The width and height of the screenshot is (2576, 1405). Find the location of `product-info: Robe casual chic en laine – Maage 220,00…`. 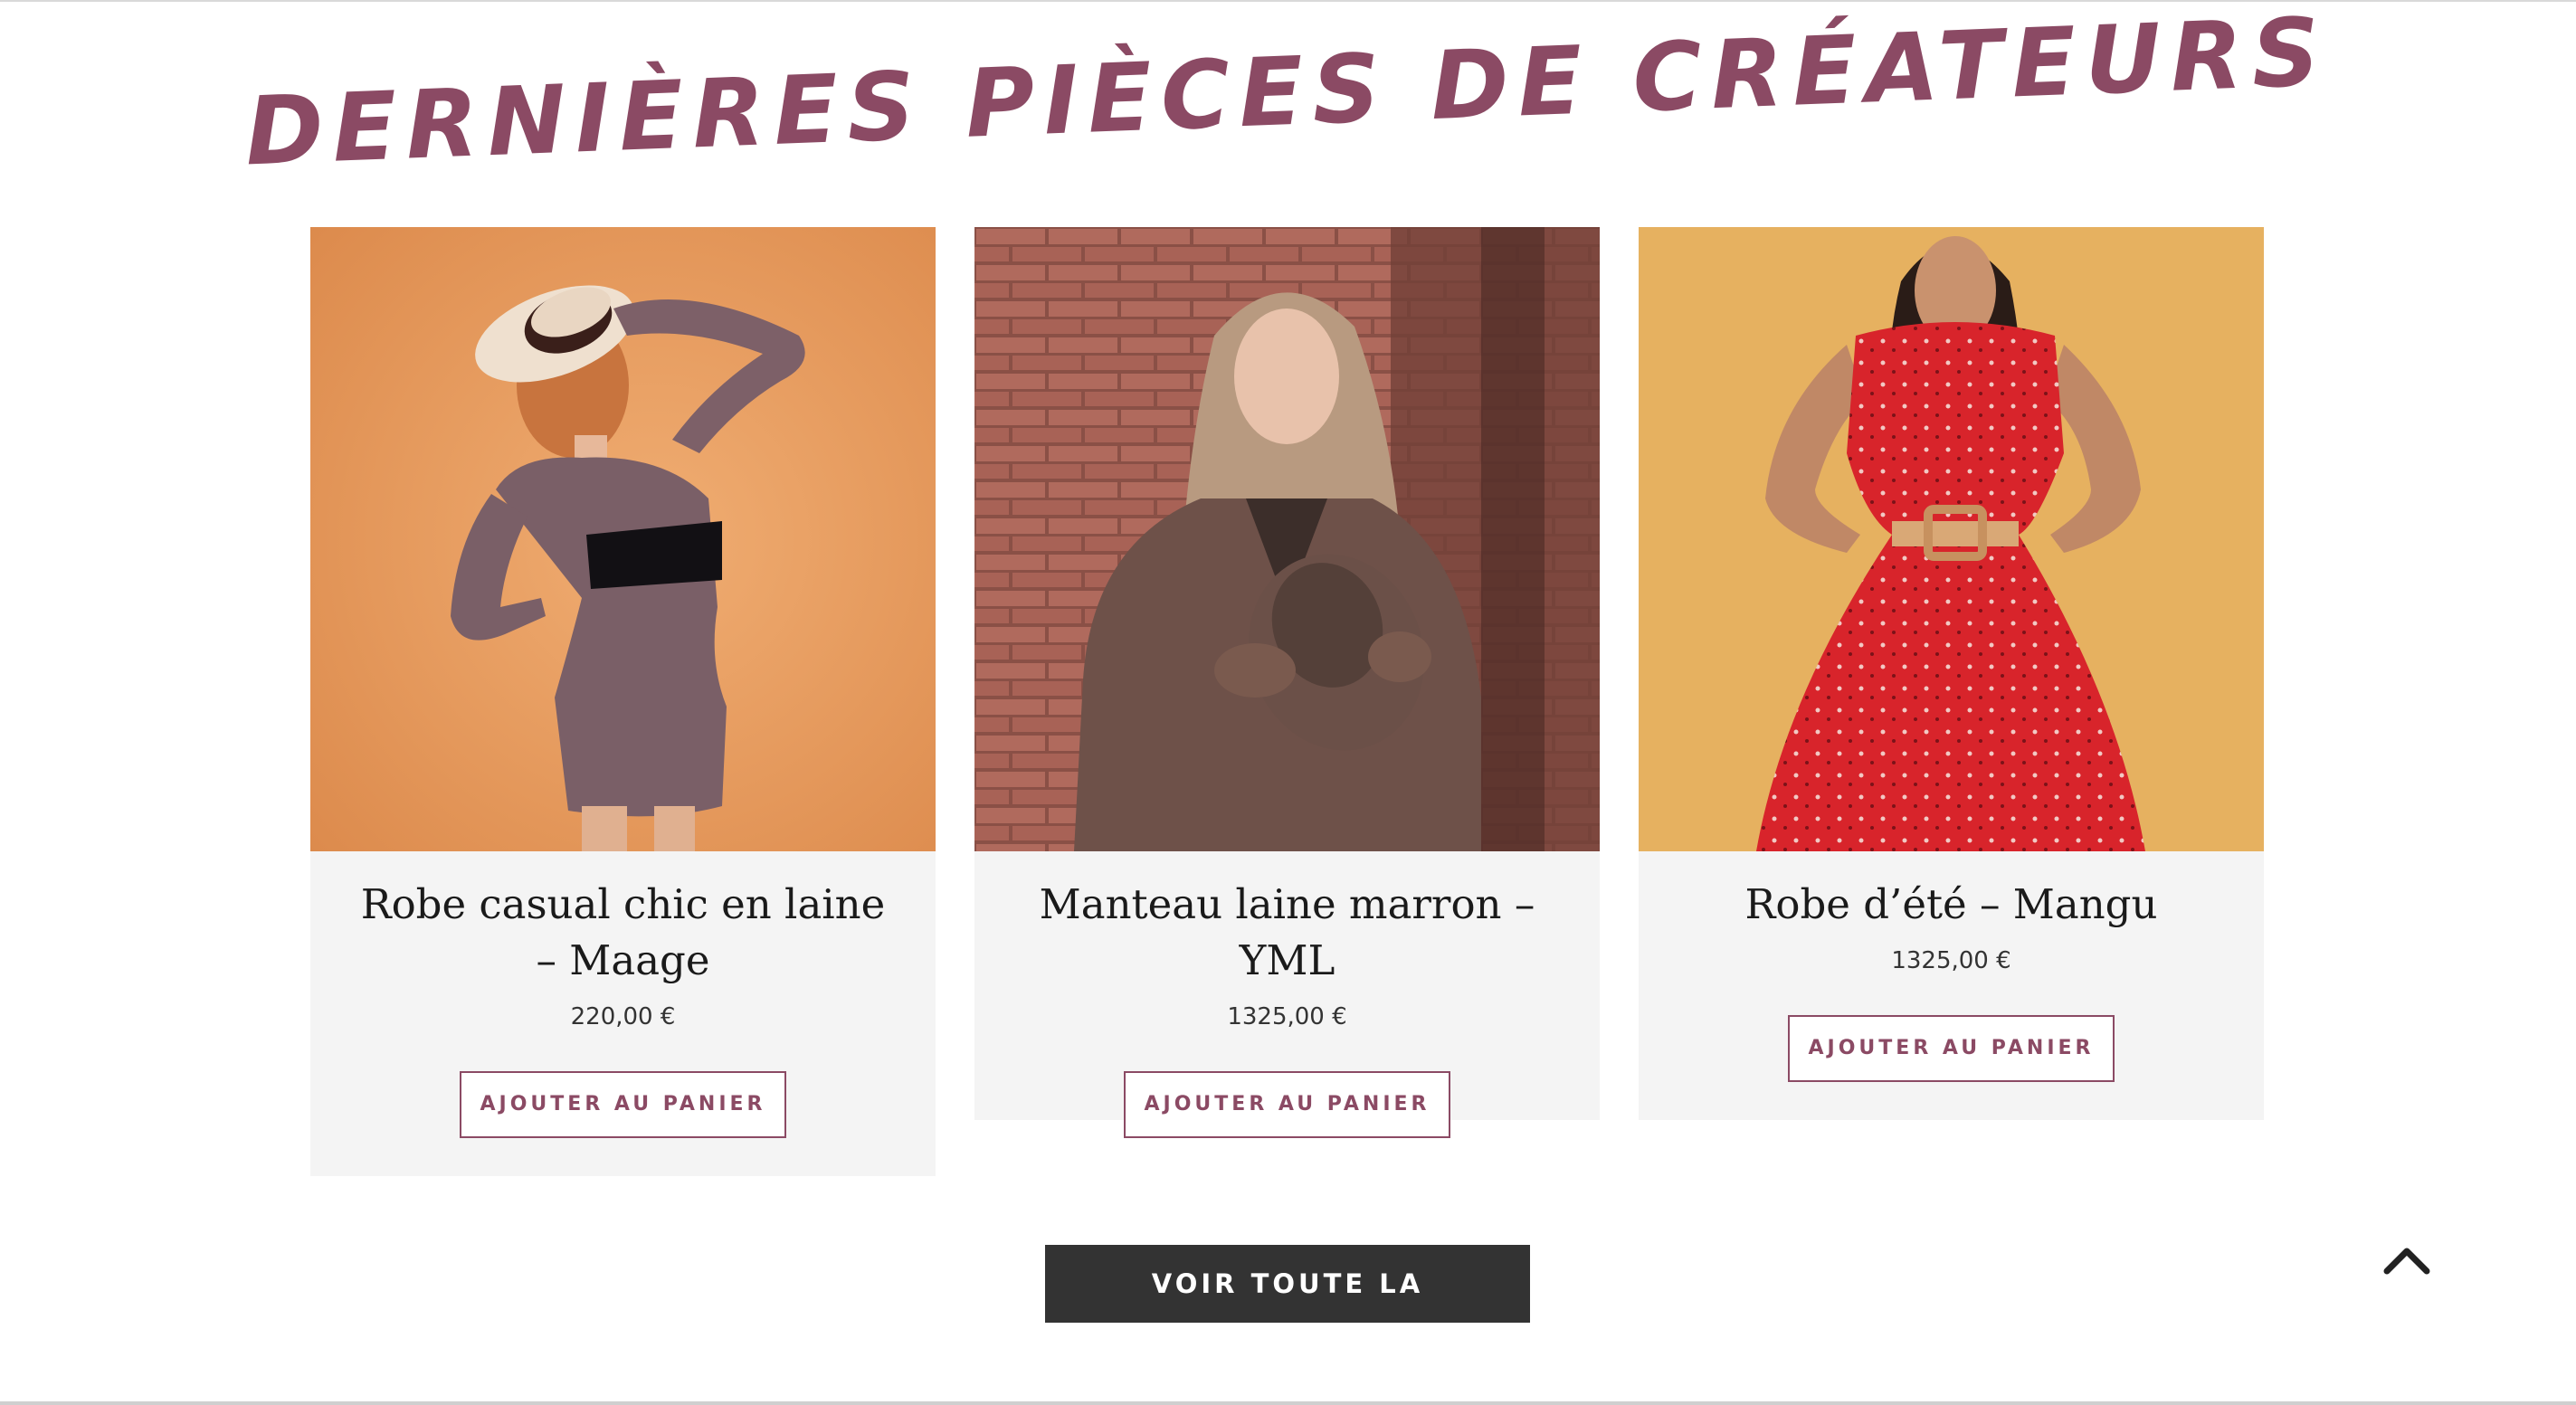

product-info: Robe casual chic en laine – Maage 220,00… is located at coordinates (623, 994).